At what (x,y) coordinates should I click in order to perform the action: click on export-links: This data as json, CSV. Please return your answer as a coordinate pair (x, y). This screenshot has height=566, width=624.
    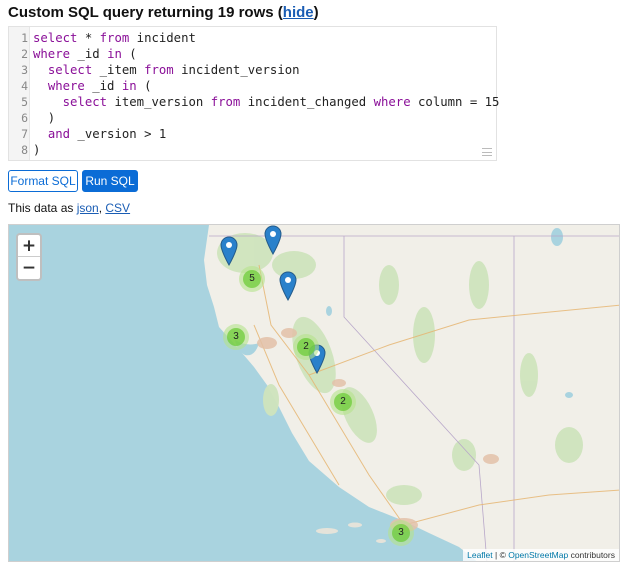
    Looking at the image, I should click on (69, 208).